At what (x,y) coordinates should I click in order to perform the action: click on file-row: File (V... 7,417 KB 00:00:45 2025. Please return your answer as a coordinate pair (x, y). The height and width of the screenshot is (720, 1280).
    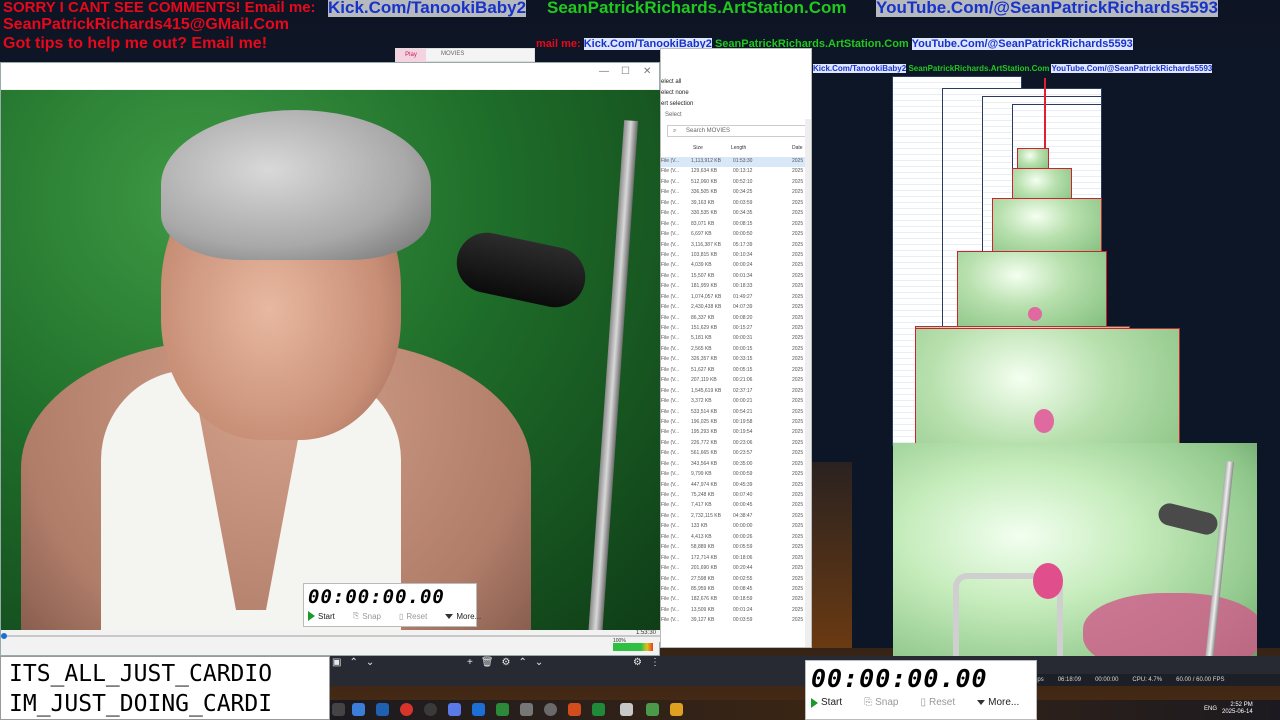
    Looking at the image, I should click on (736, 506).